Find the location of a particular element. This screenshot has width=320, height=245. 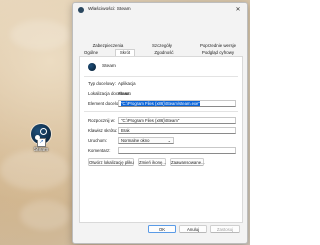

run-label: Uruchom: is located at coordinates (98, 140).